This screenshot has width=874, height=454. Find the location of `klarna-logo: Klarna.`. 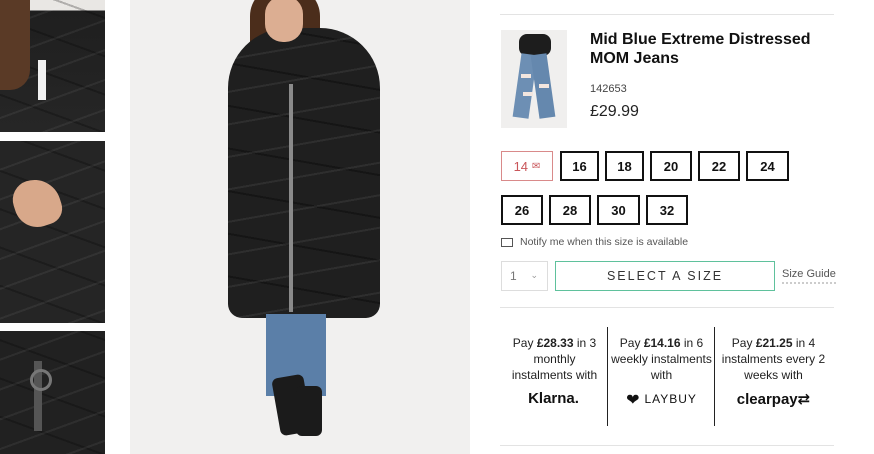

klarna-logo: Klarna. is located at coordinates (553, 398).